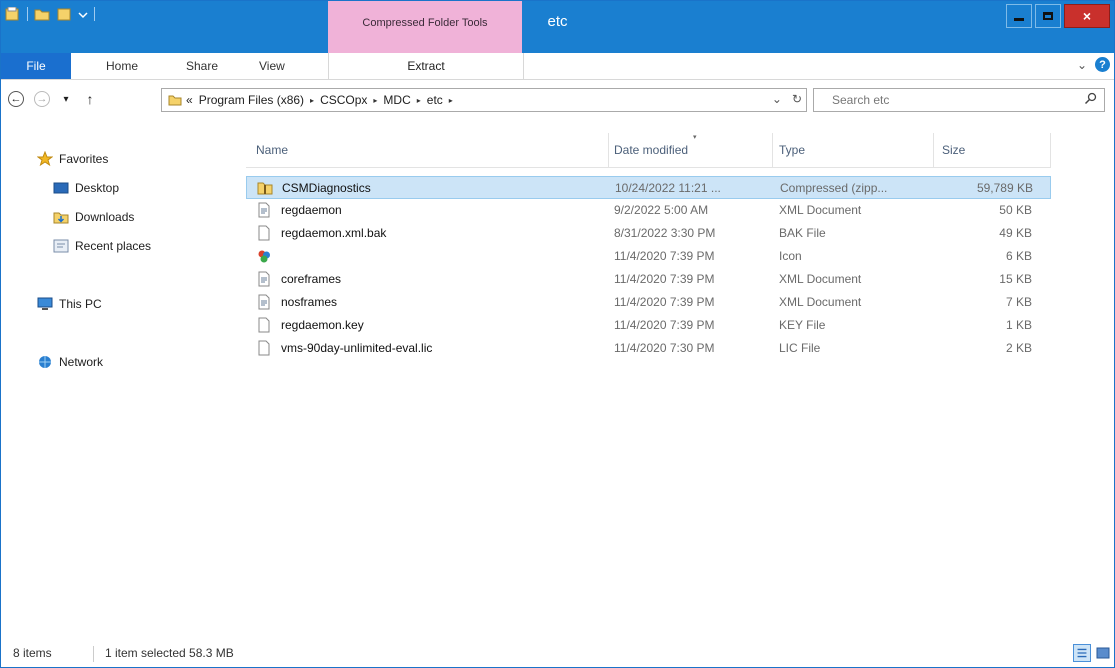 Image resolution: width=1115 pixels, height=668 pixels. Describe the element at coordinates (1082, 65) in the screenshot. I see `expand-ribbon-icon: ⌄` at that location.